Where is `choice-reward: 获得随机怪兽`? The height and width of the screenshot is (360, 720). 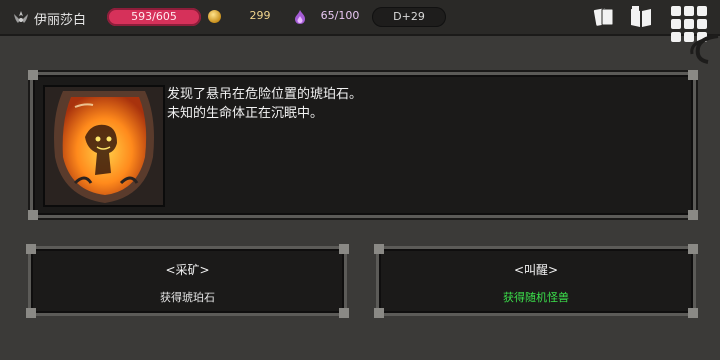 choice-reward: 获得随机怪兽 is located at coordinates (536, 297).